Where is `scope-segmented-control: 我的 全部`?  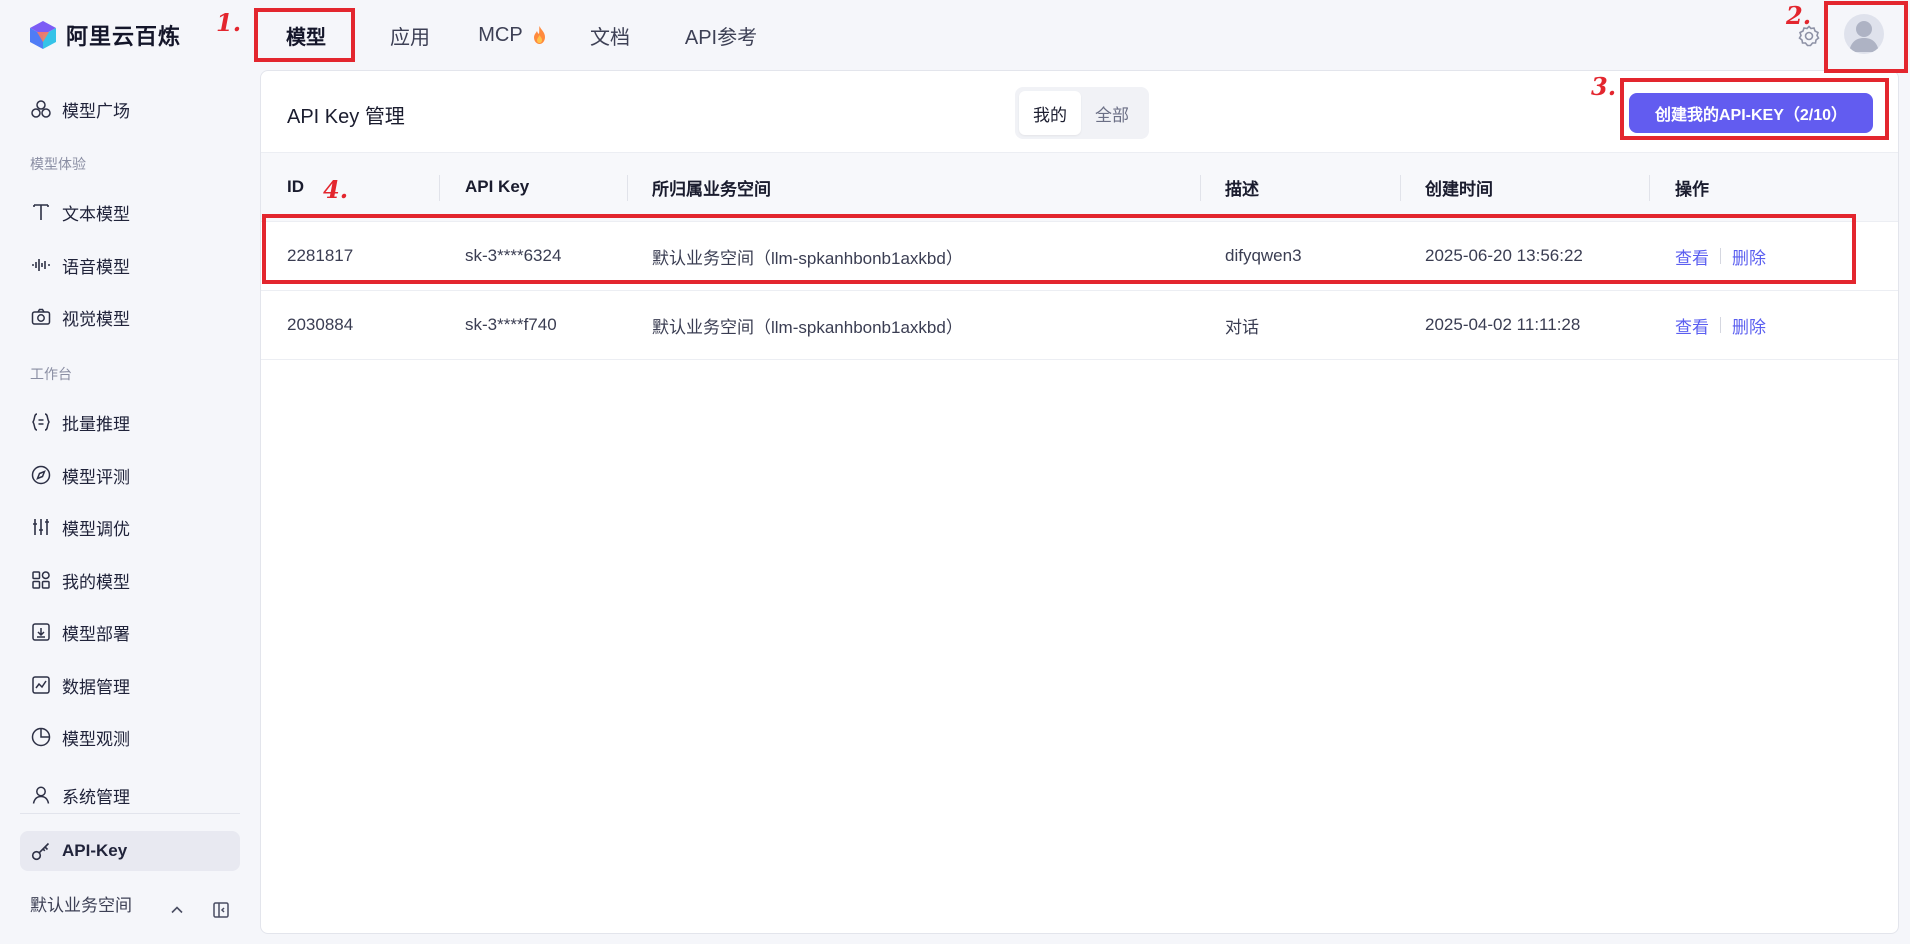
scope-segmented-control: 我的 全部 is located at coordinates (1082, 113).